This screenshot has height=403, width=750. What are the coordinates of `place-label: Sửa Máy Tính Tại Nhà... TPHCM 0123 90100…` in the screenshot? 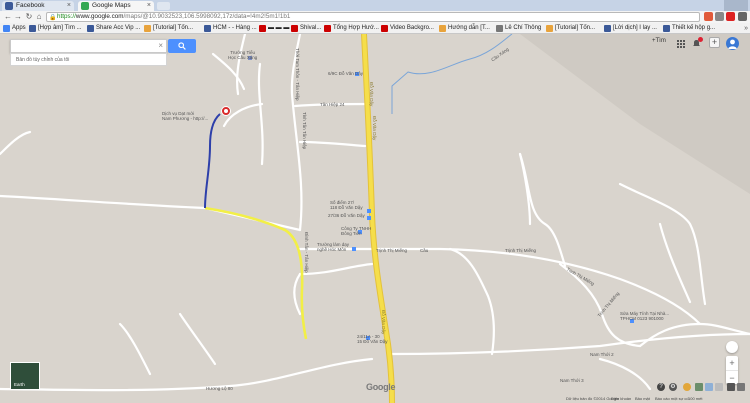 It's located at (644, 316).